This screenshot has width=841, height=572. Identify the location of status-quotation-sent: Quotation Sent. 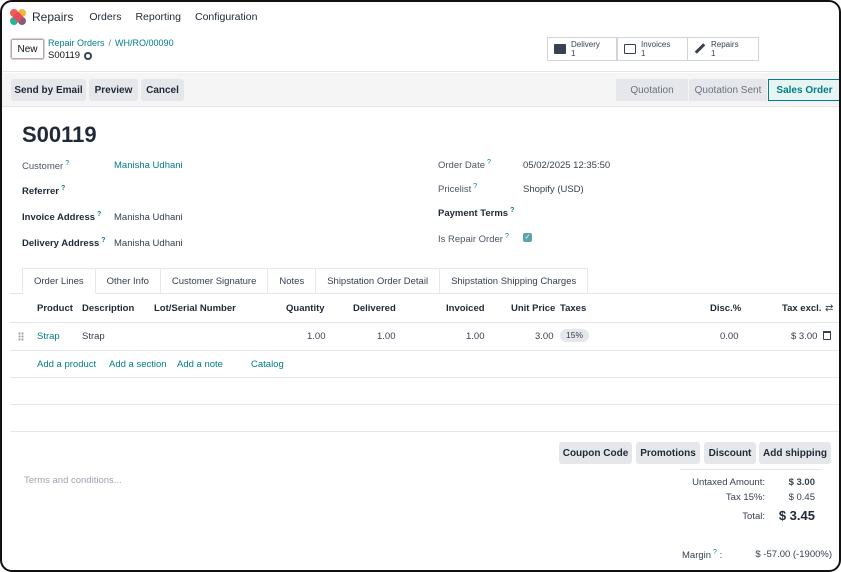
(728, 90).